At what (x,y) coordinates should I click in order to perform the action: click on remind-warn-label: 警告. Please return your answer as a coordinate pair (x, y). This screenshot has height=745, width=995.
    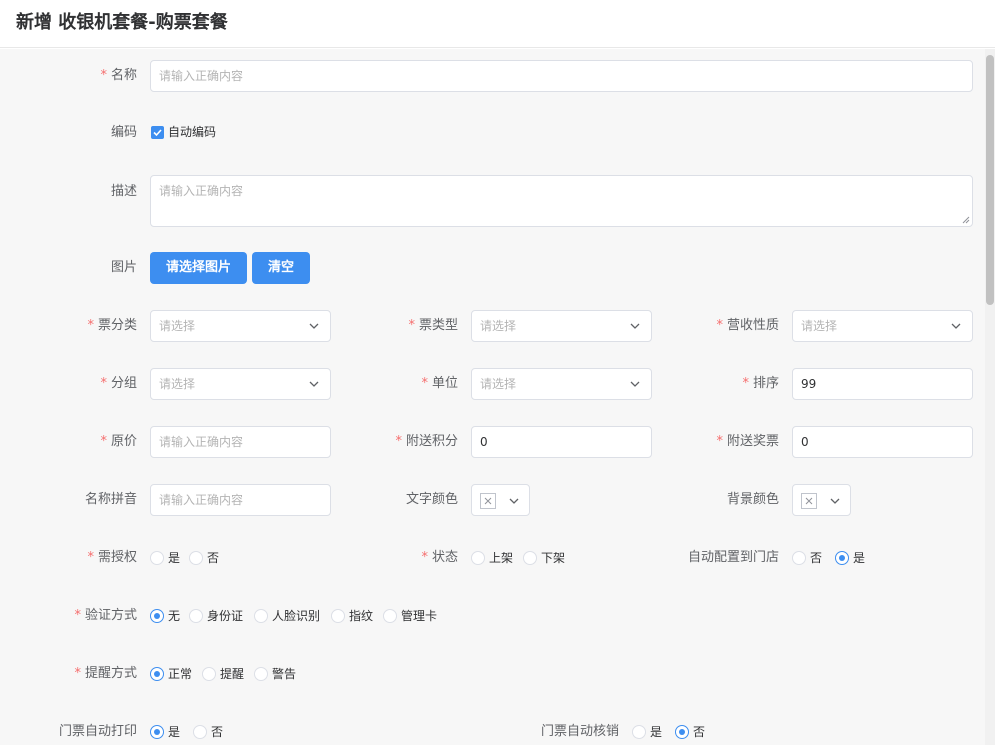
    Looking at the image, I should click on (284, 674).